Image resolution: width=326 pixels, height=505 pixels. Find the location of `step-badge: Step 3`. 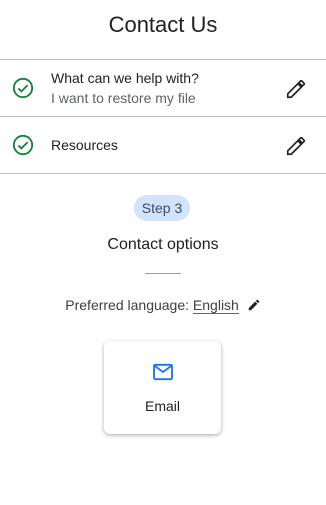

step-badge: Step 3 is located at coordinates (162, 208).